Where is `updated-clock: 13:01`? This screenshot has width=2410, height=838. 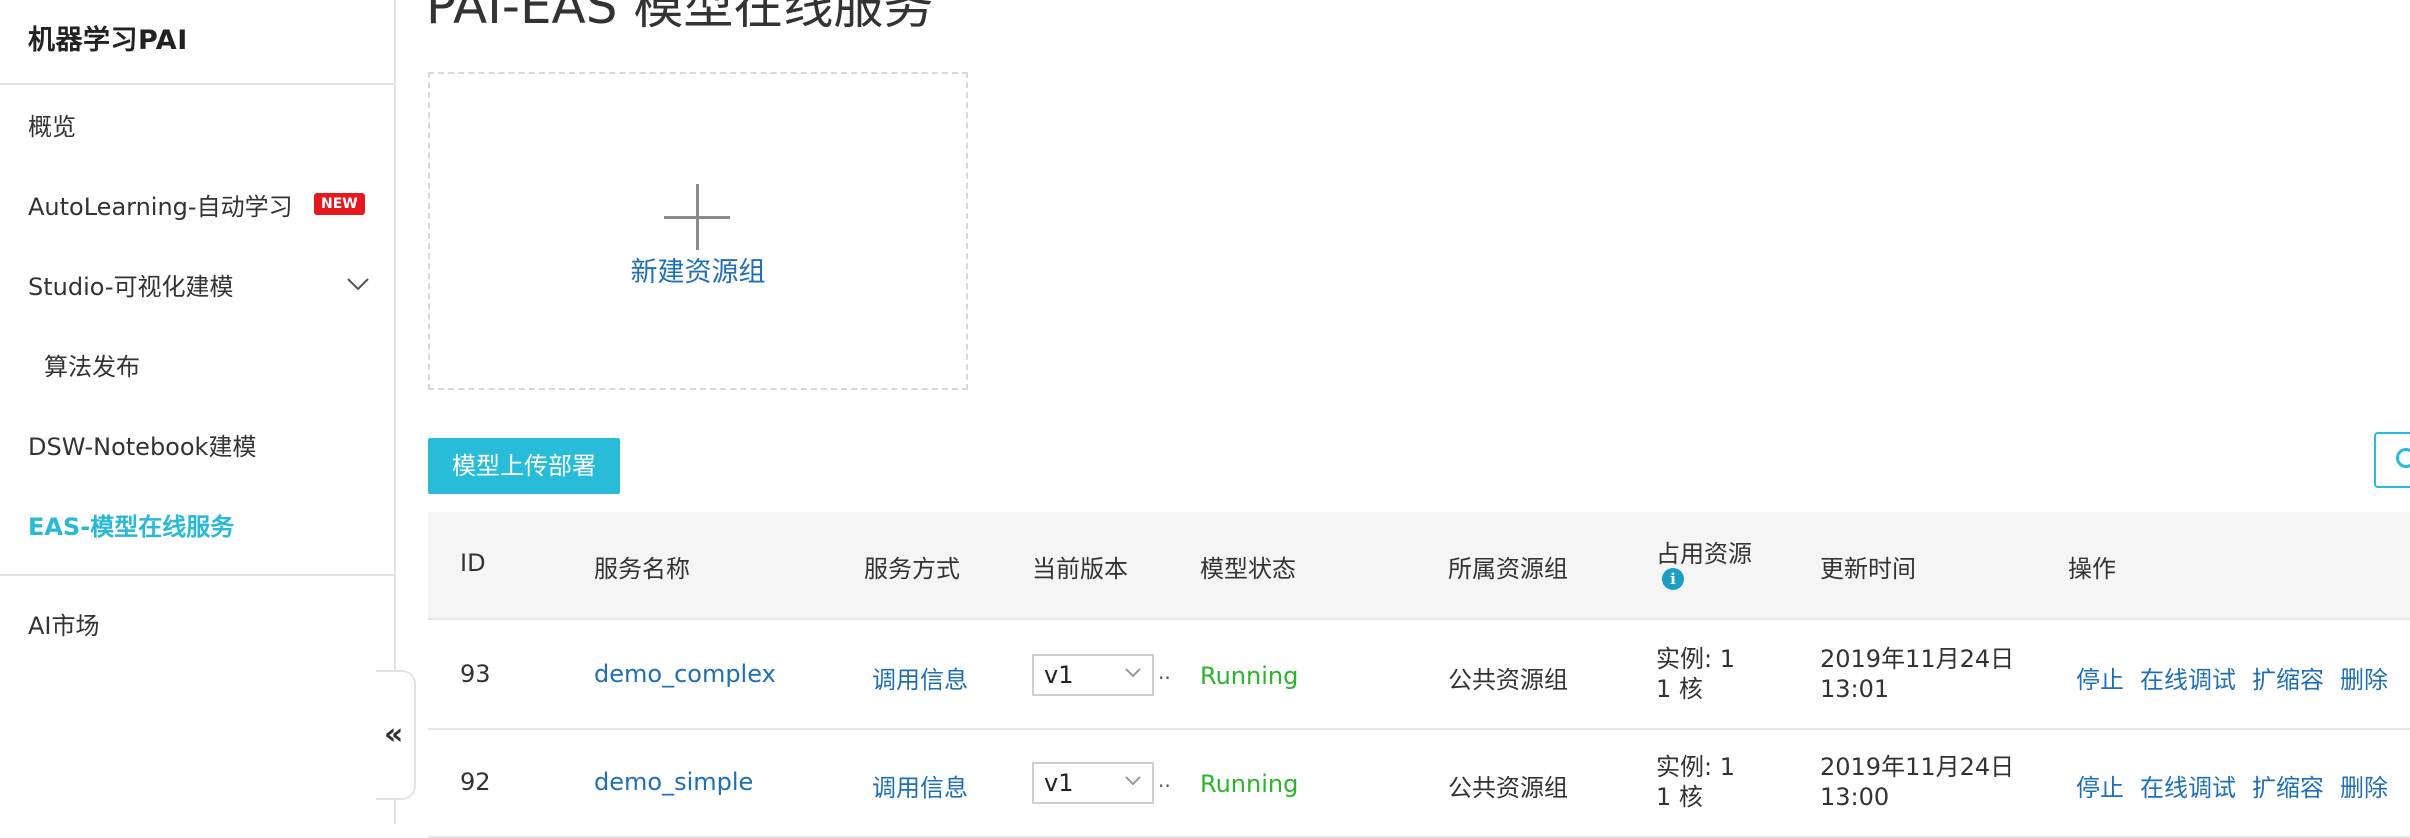 updated-clock: 13:01 is located at coordinates (1855, 689).